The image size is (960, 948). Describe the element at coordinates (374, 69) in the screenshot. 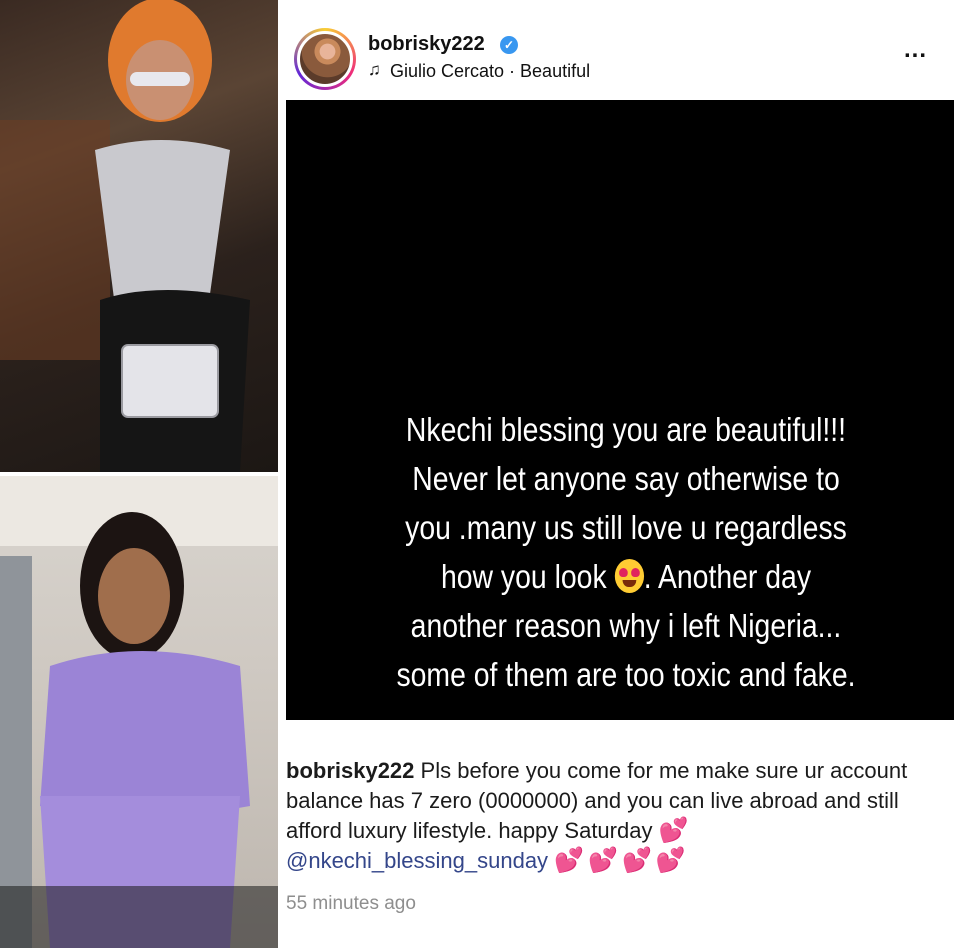

I see `music-note-icon: ♫` at that location.